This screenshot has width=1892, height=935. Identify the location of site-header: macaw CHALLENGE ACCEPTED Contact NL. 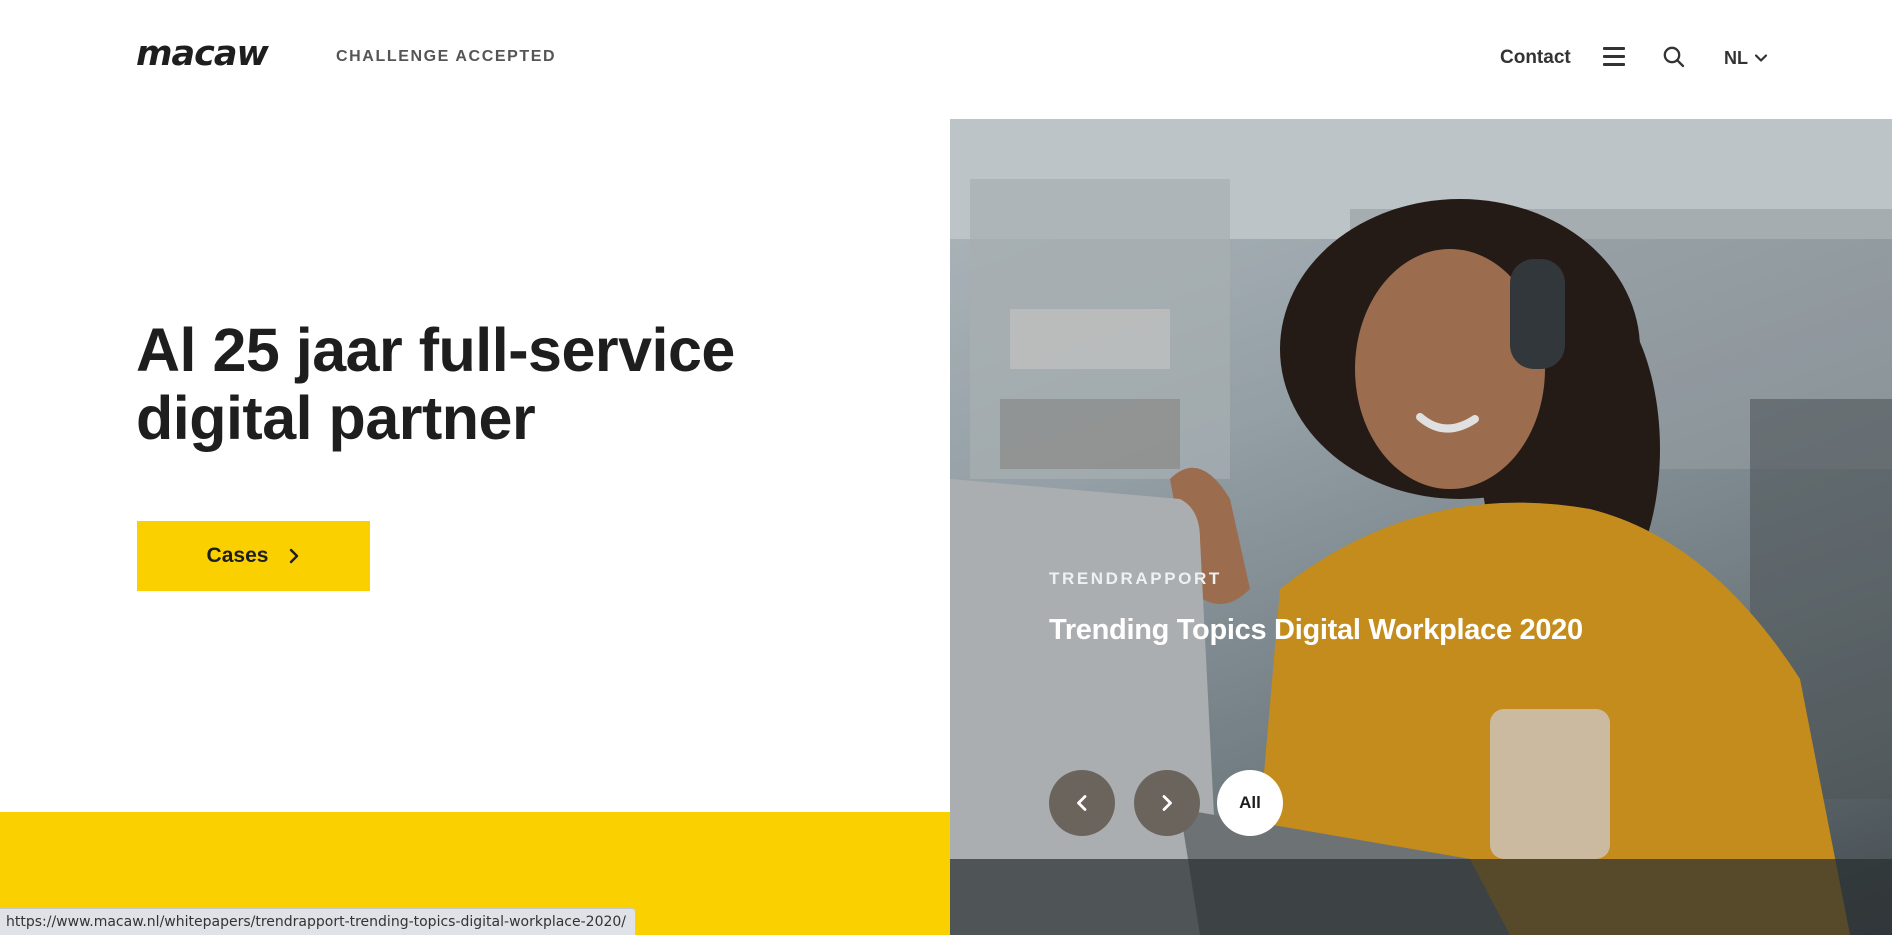
(946, 59).